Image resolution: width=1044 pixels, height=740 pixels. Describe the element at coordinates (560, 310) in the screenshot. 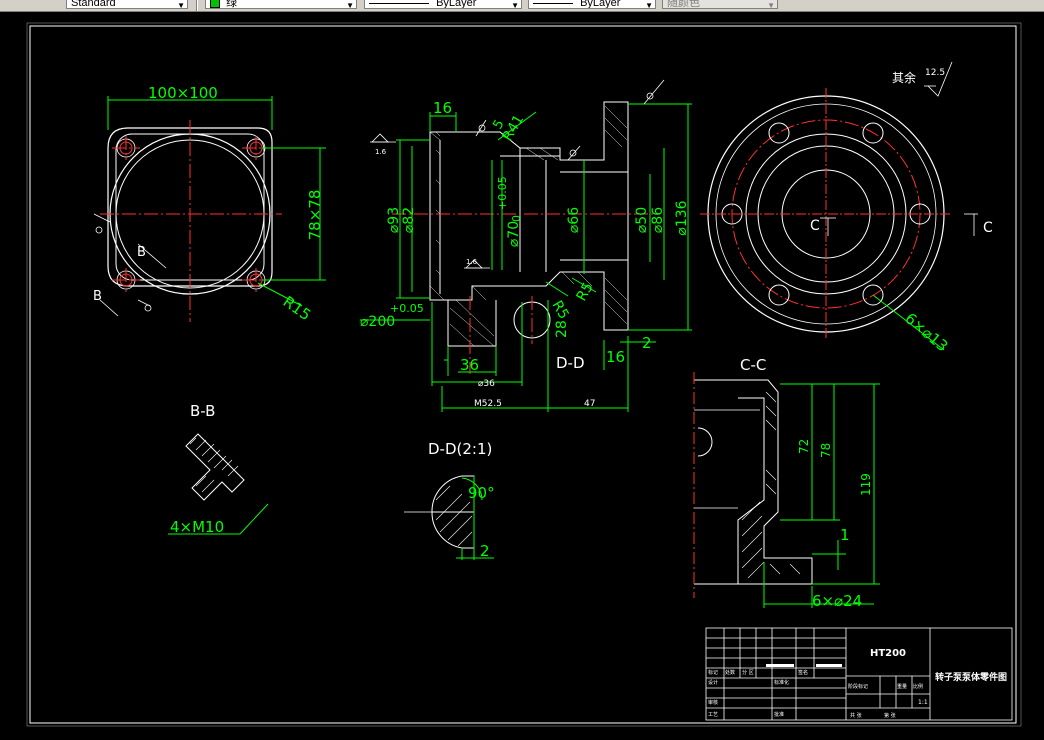

I see `dim-r5a: R5` at that location.